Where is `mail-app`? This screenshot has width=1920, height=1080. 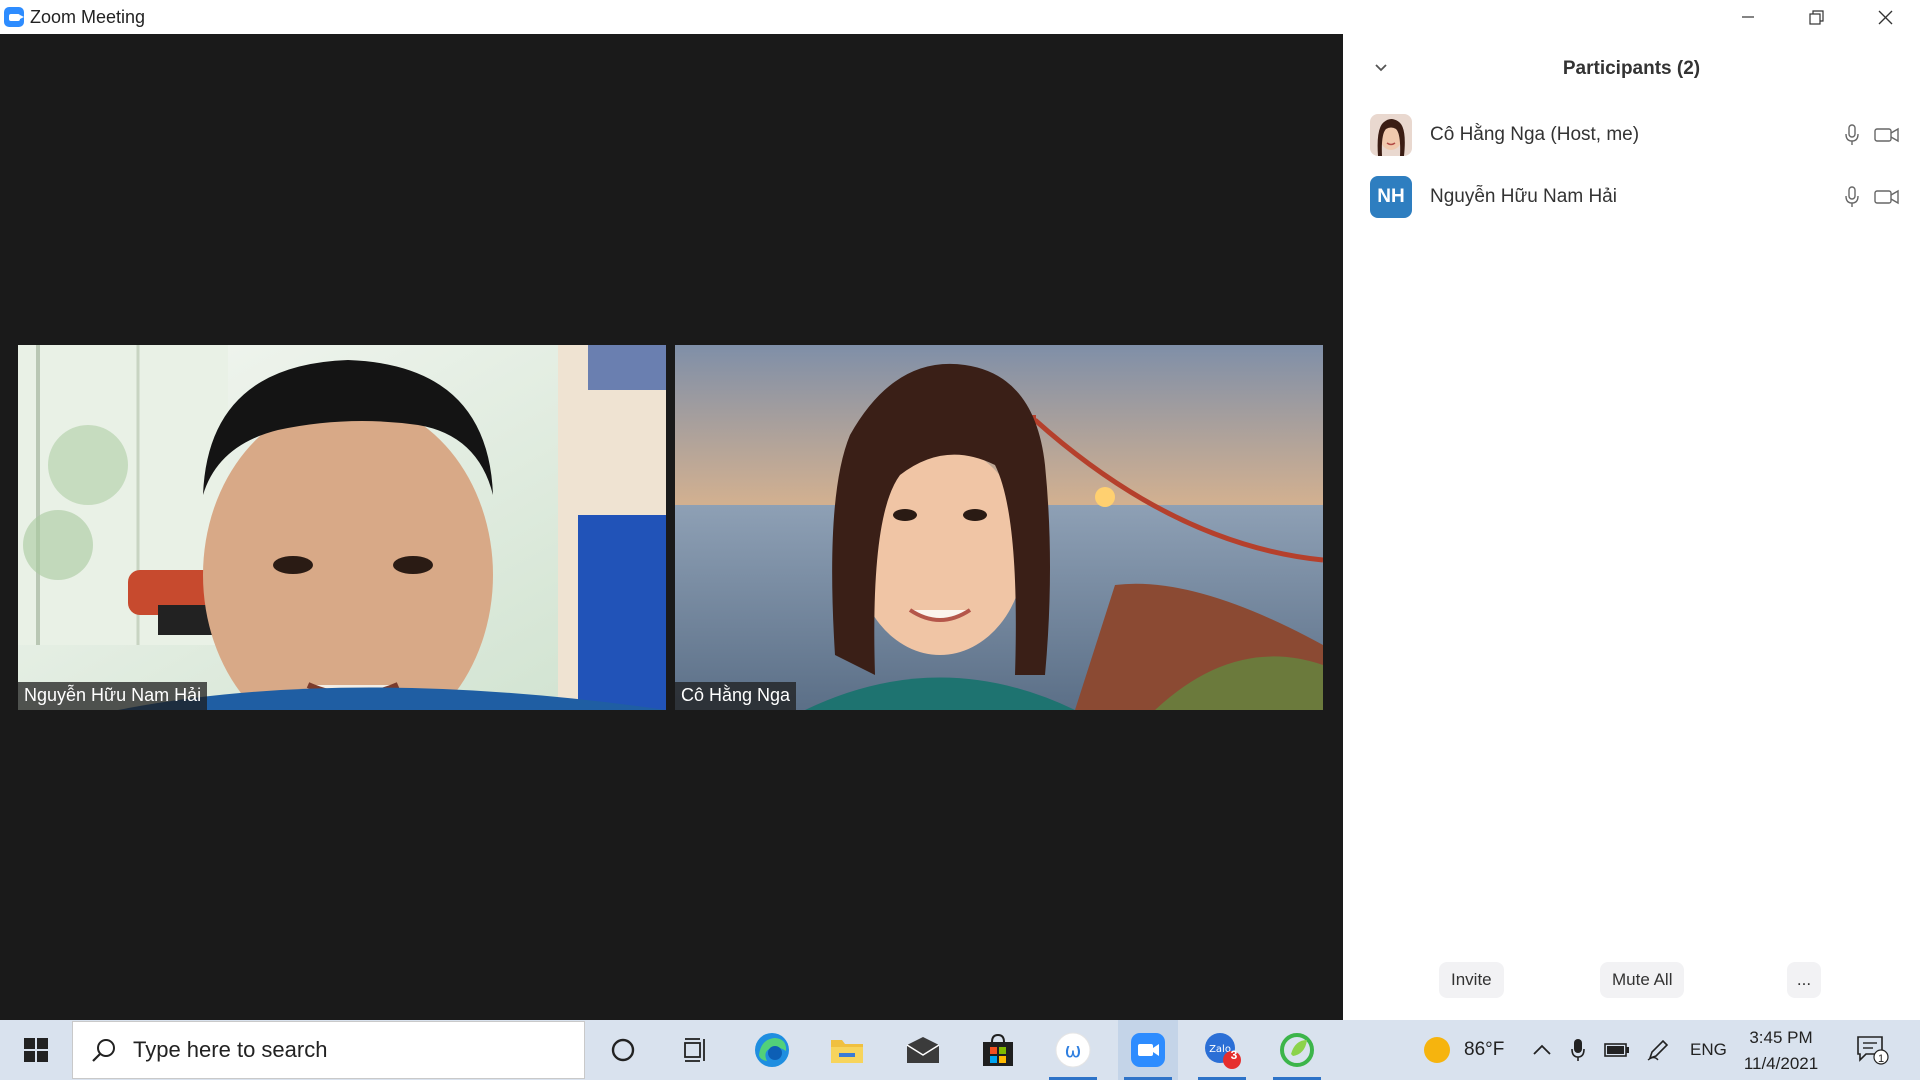
mail-app is located at coordinates (923, 1050).